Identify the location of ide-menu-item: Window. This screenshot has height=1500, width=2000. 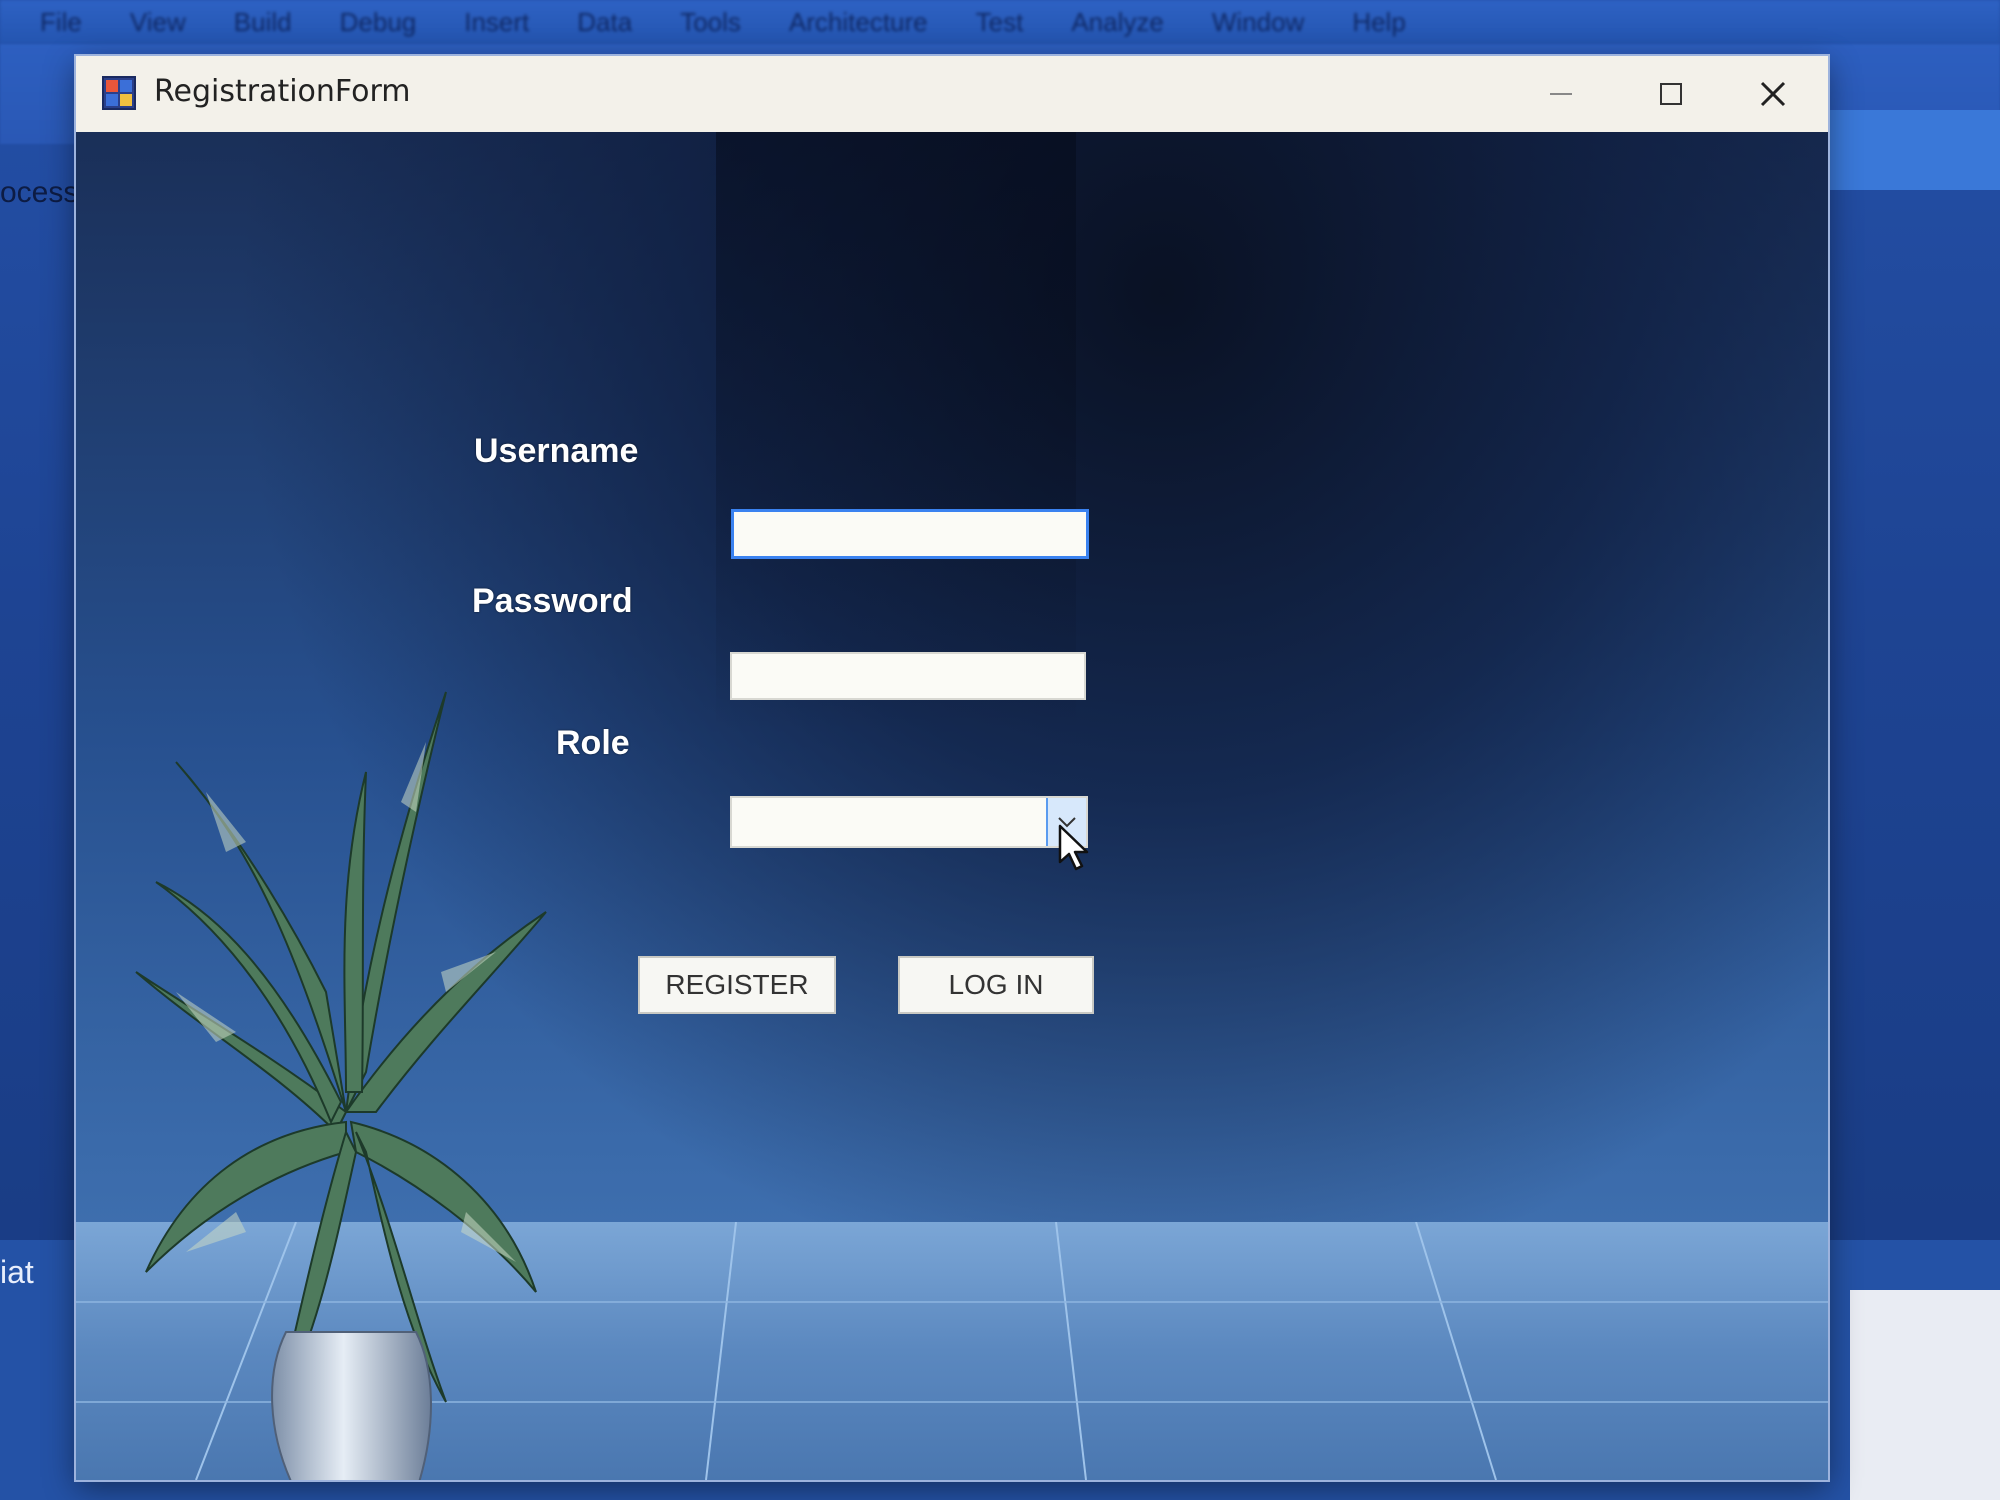
(1258, 22).